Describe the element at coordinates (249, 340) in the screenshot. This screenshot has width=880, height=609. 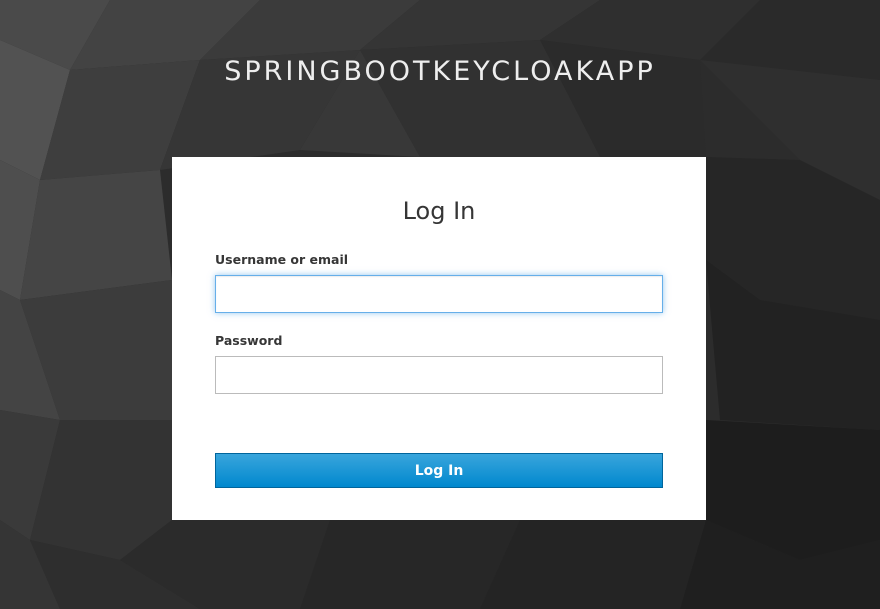
I see `password-label: Password` at that location.